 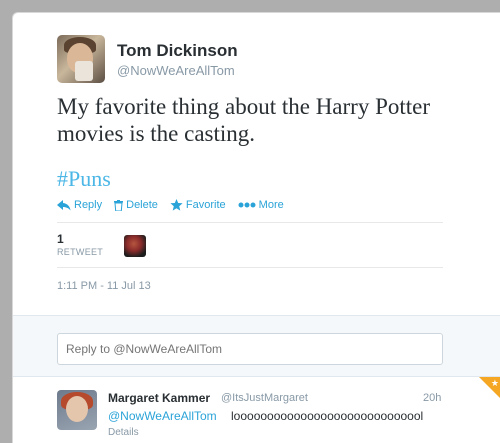 I want to click on trash-icon, so click(x=119, y=205).